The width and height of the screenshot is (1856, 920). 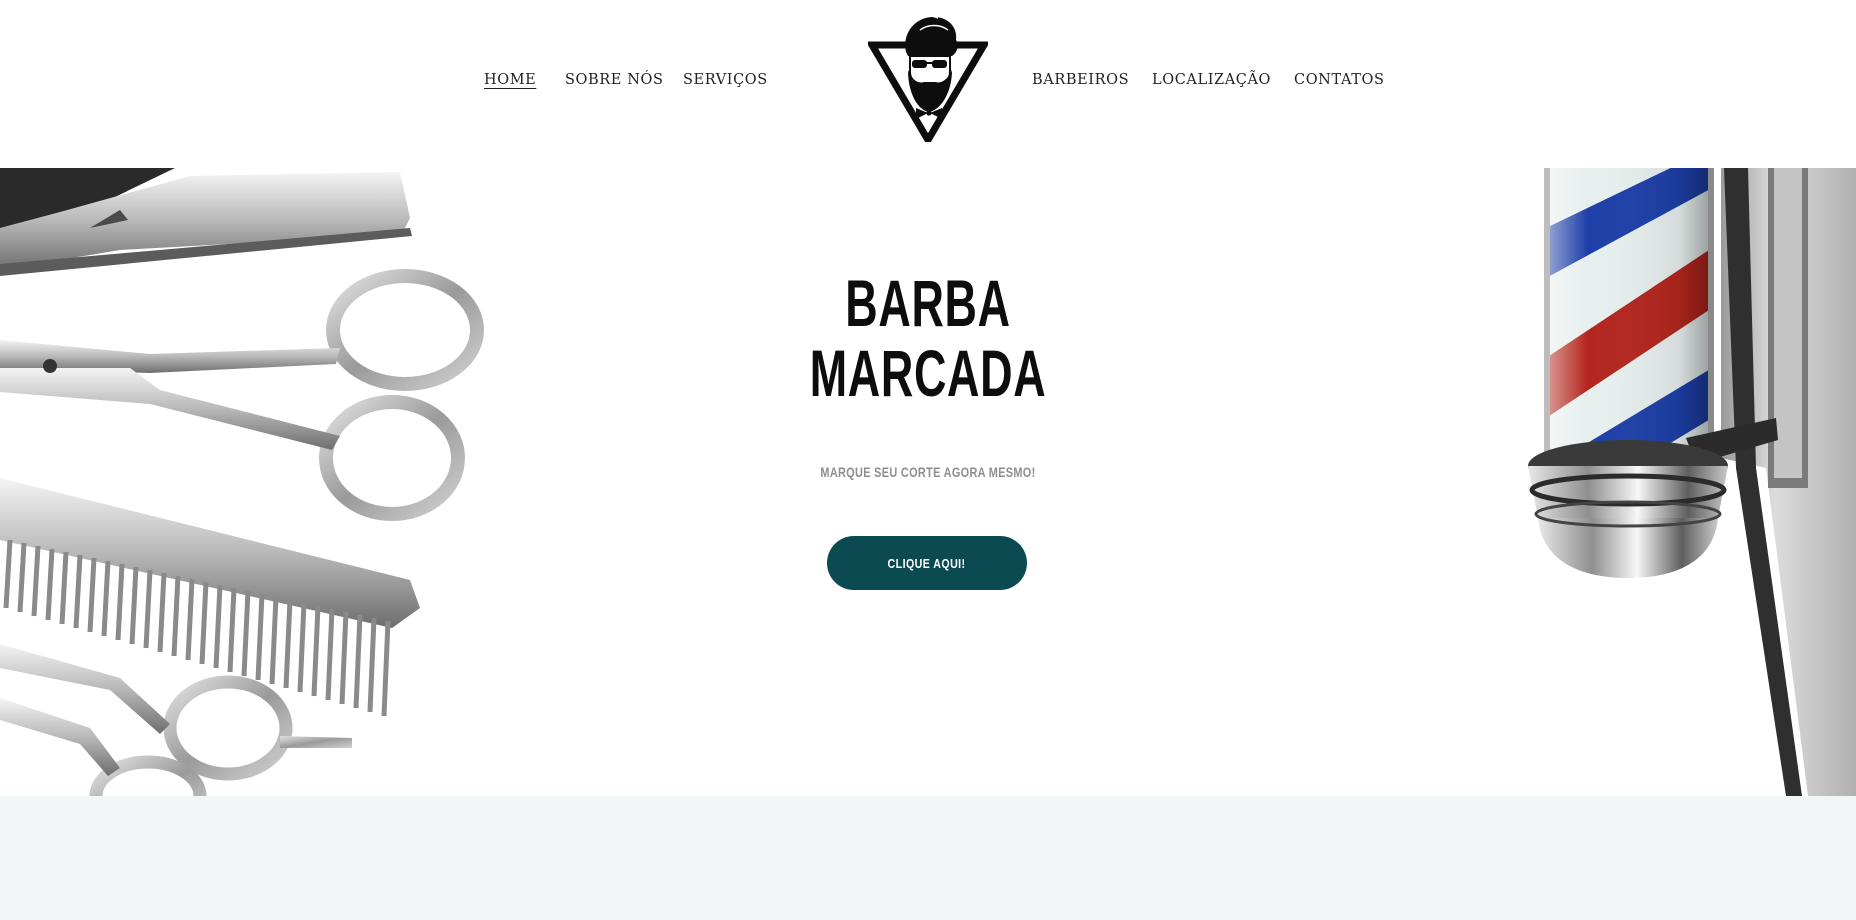 I want to click on barbershop-logo, so click(x=928, y=77).